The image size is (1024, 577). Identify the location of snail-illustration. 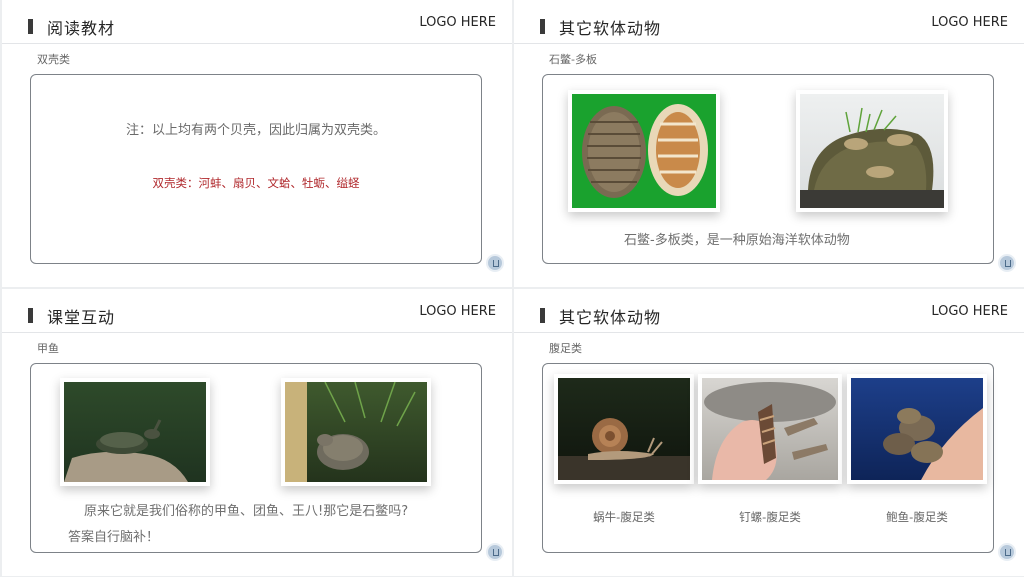
(624, 449).